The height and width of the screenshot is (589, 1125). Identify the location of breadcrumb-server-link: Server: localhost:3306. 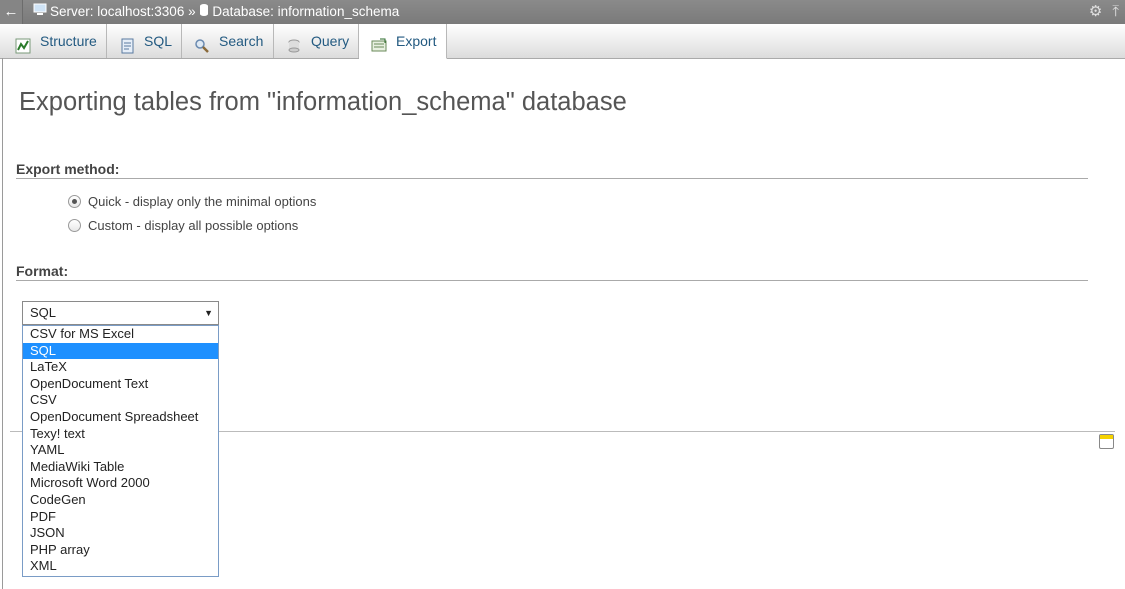
(117, 11).